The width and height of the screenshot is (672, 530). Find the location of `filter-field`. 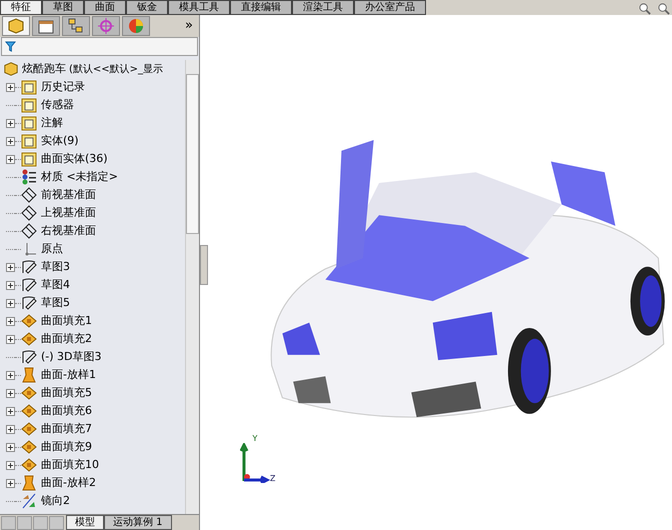

filter-field is located at coordinates (99, 46).